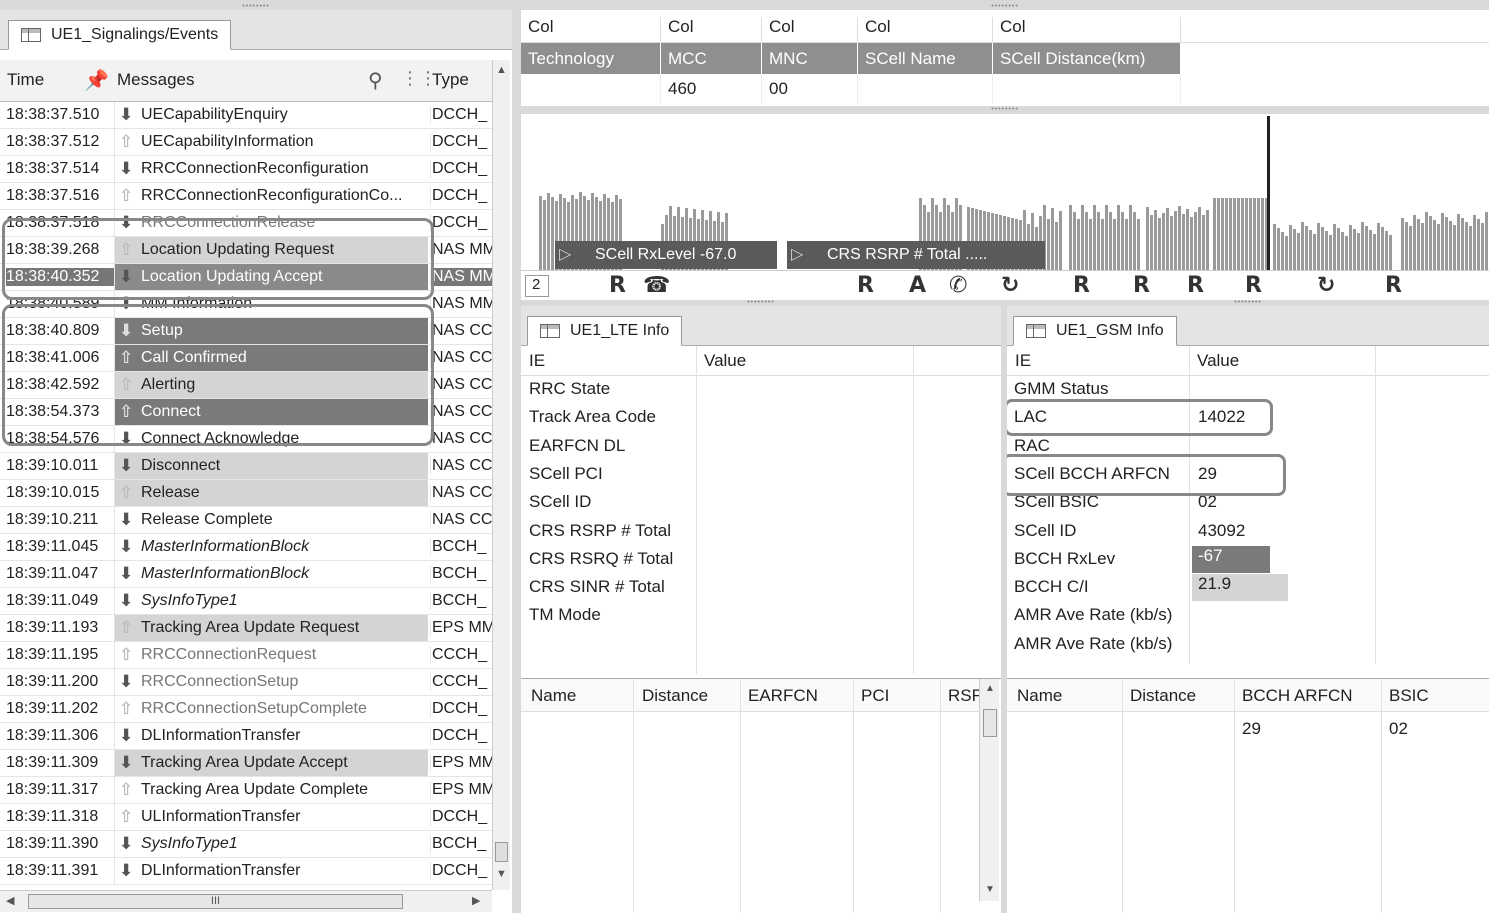 The width and height of the screenshot is (1489, 913). Describe the element at coordinates (246, 466) in the screenshot. I see `message-row: 18:39:10.011 ⬇ Disconnect NAS CC` at that location.